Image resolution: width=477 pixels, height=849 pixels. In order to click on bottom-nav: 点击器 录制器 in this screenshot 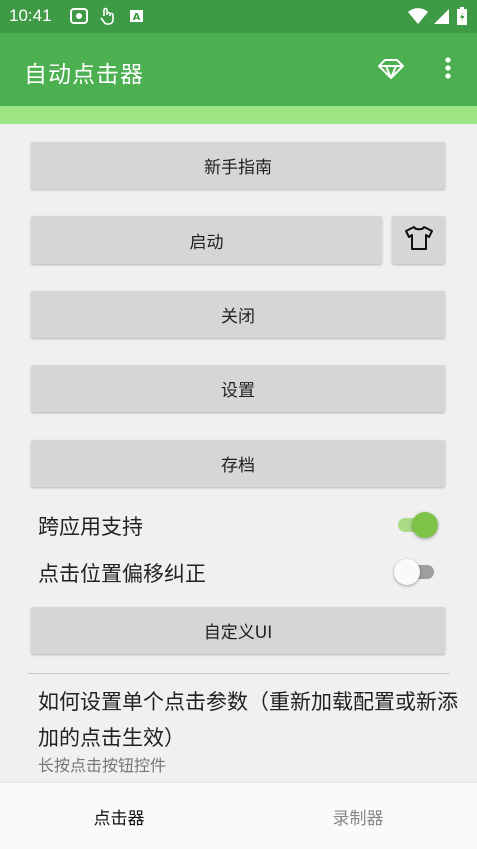, I will do `click(238, 816)`.